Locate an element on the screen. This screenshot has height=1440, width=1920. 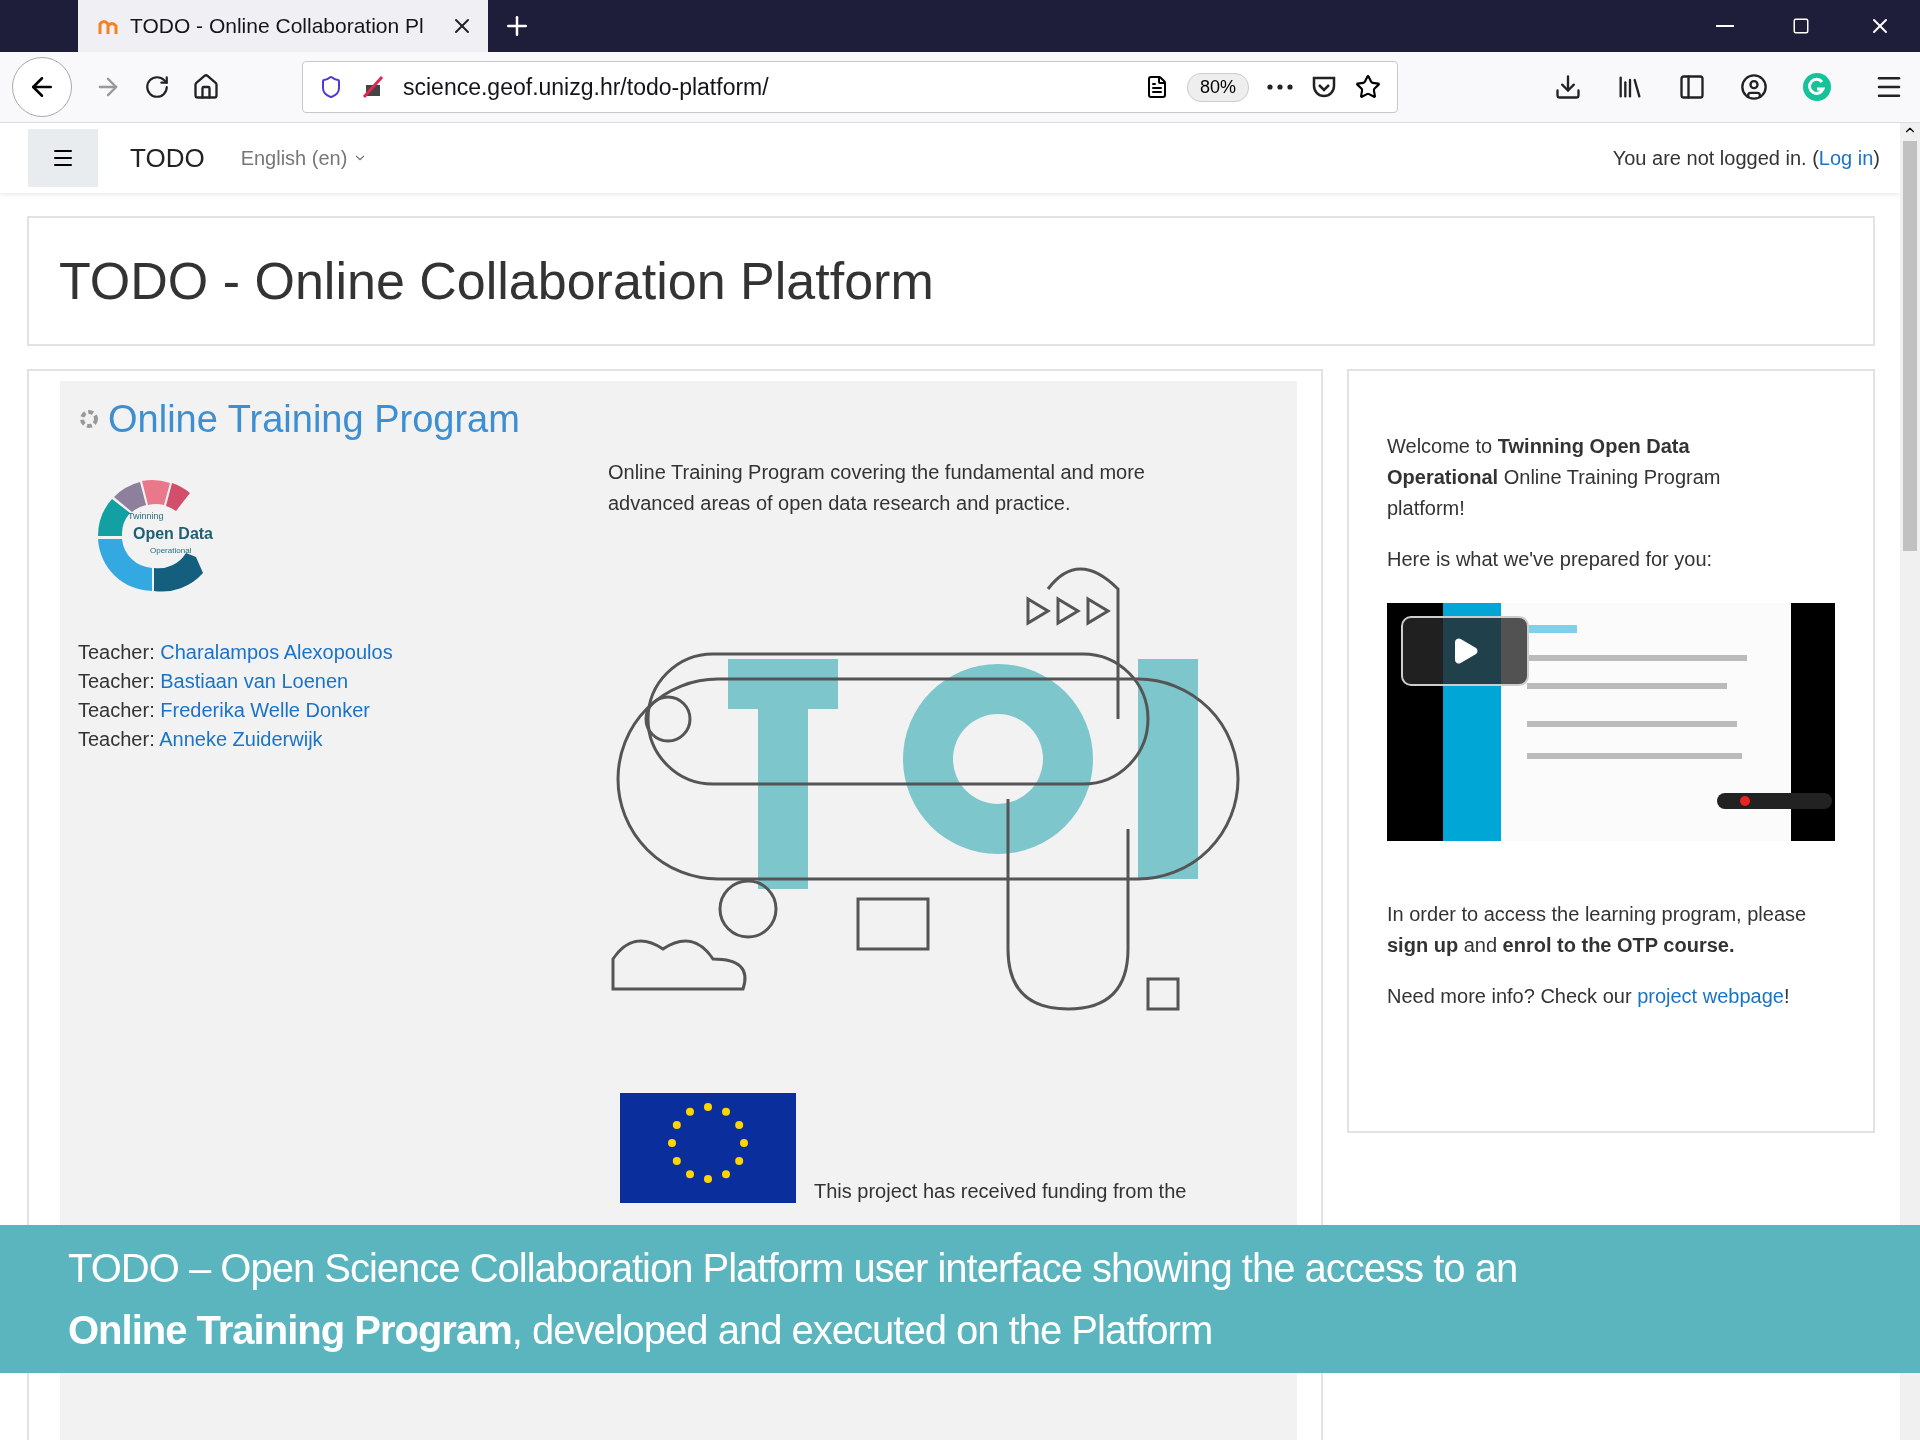
prepared-text: Here is what we've prepared for you: is located at coordinates (1550, 559).